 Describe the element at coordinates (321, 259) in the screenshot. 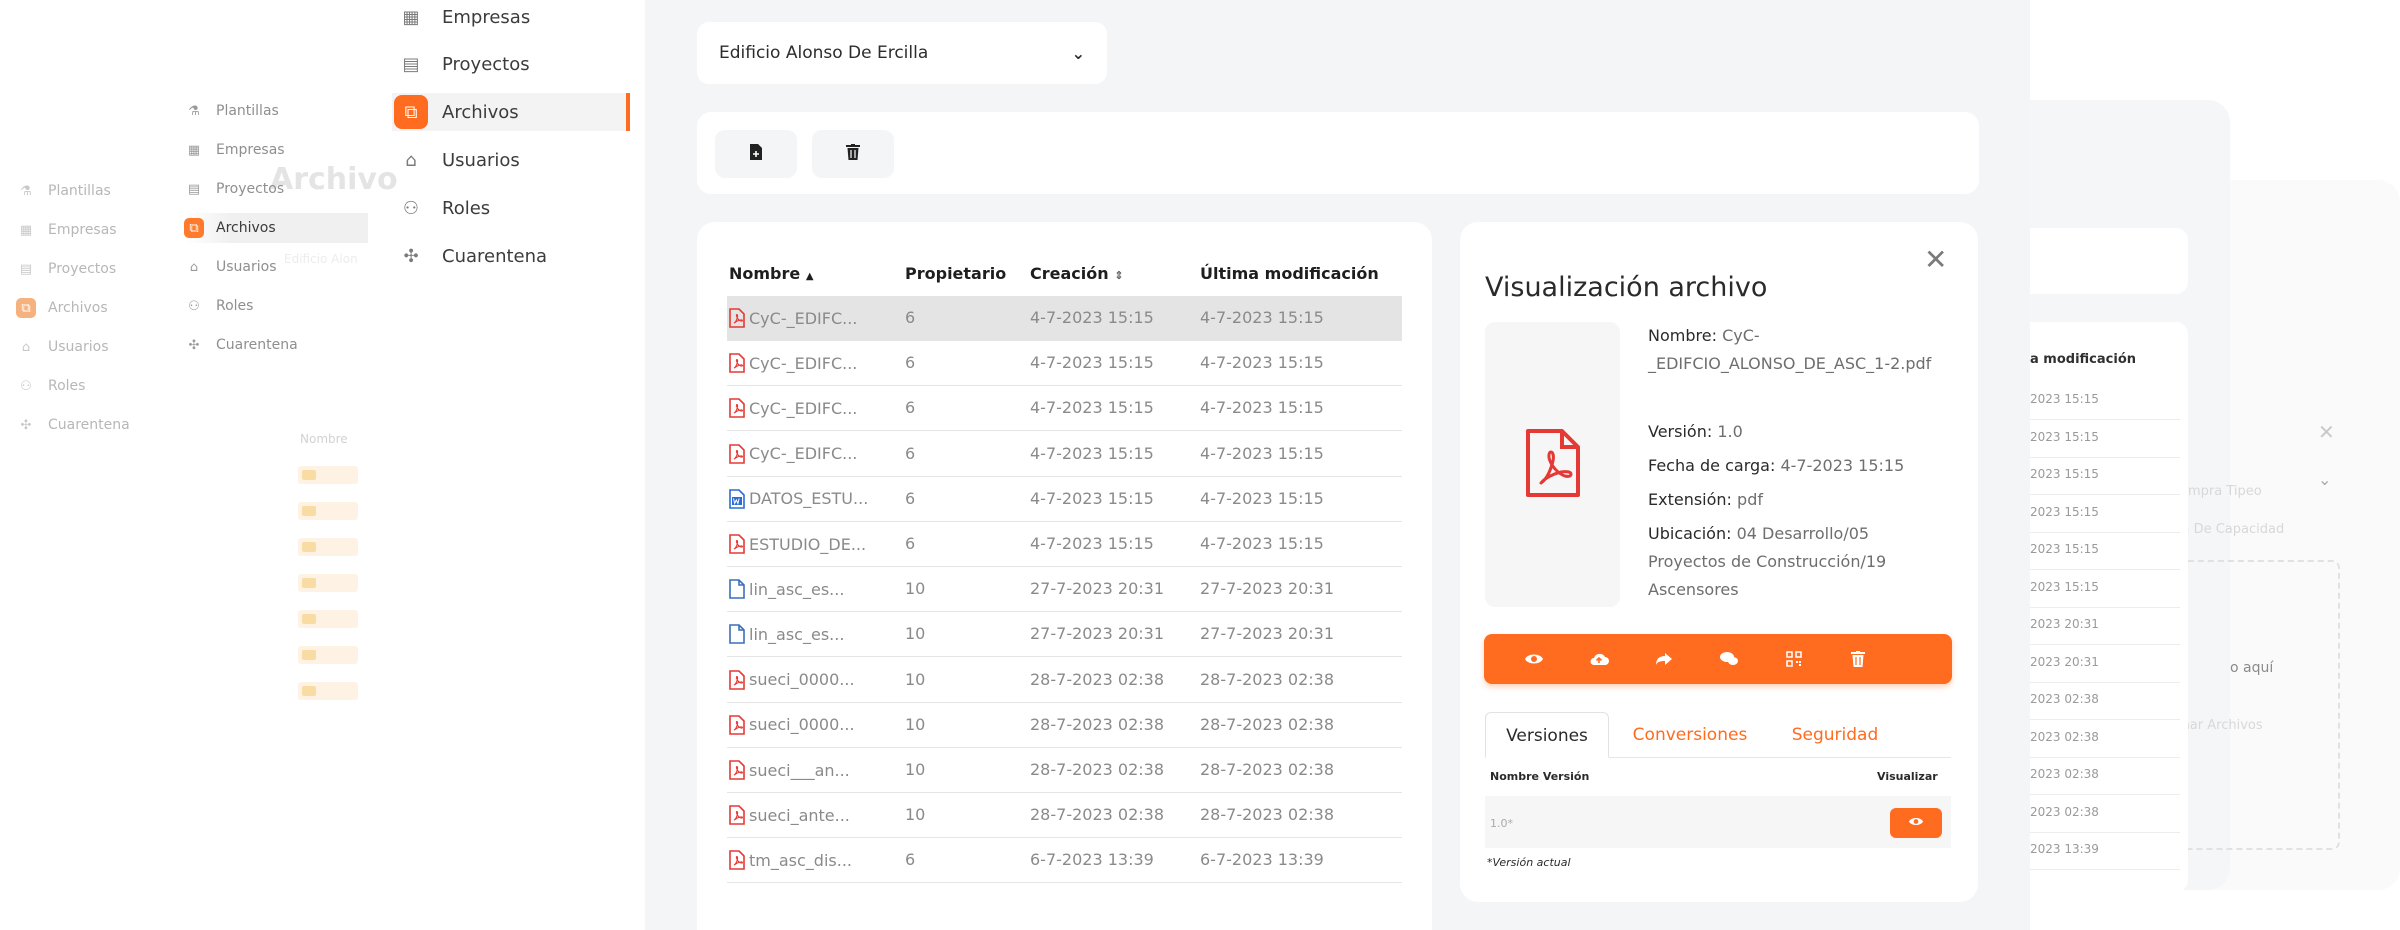

I see `ghost-project-text: Edificio Alon` at that location.